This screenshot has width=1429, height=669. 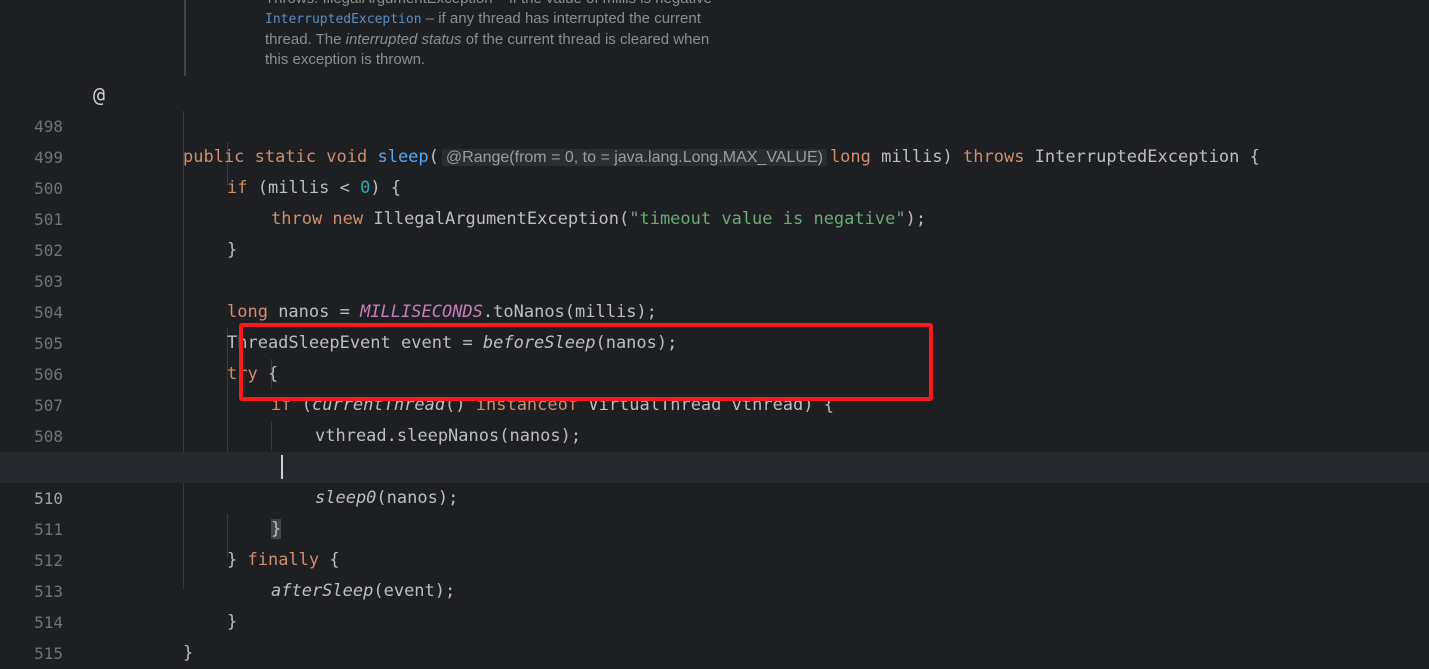 What do you see at coordinates (714, 232) in the screenshot?
I see `code-line: 502` at bounding box center [714, 232].